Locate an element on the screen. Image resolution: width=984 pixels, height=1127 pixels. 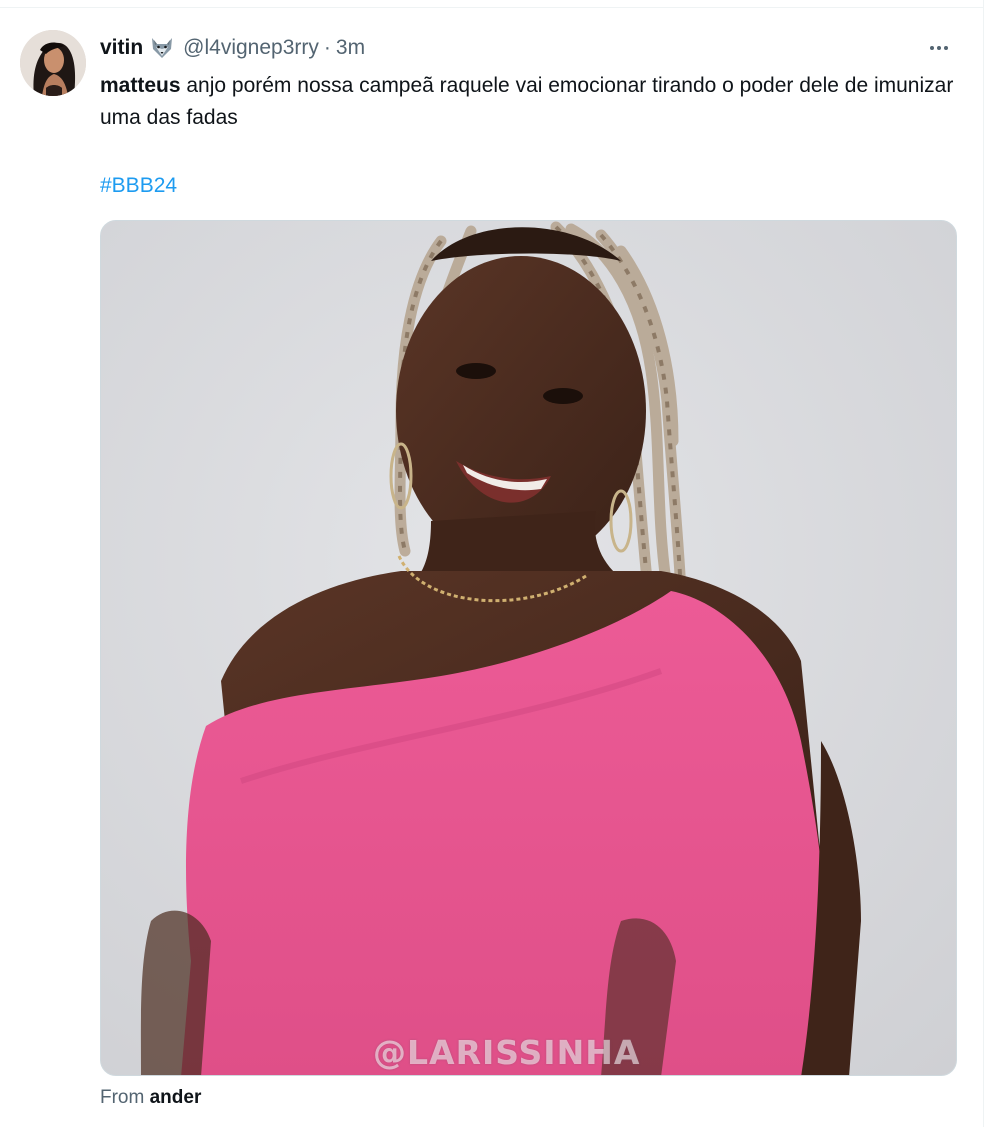
attribution-source-link: ander is located at coordinates (176, 1097).